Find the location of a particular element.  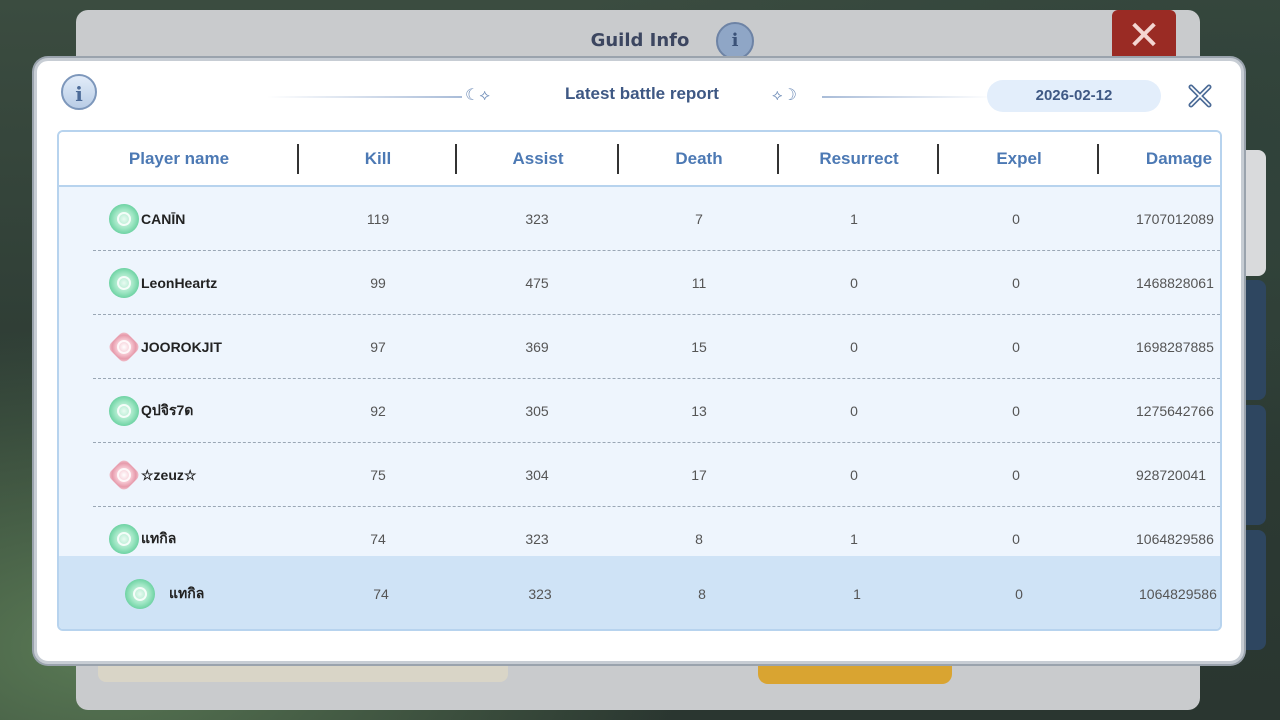

col-header-resurrect: Resurrect is located at coordinates (859, 158).